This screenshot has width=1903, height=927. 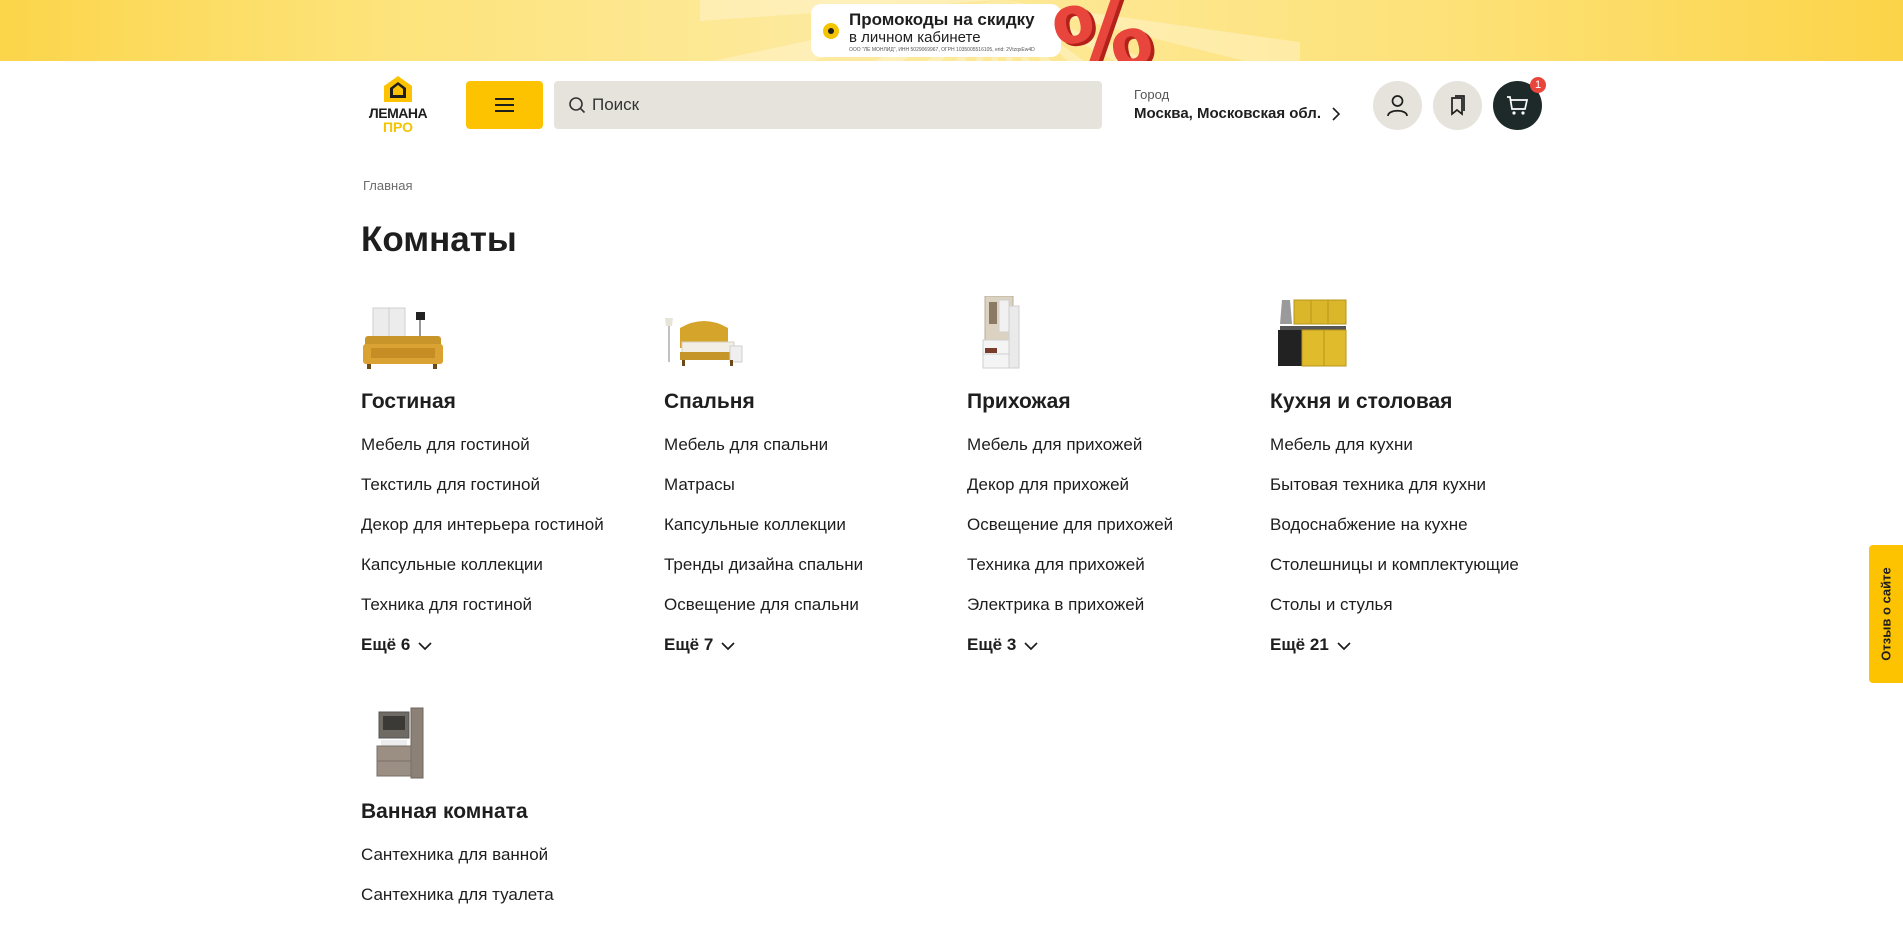 What do you see at coordinates (402, 744) in the screenshot?
I see `bathroom-image` at bounding box center [402, 744].